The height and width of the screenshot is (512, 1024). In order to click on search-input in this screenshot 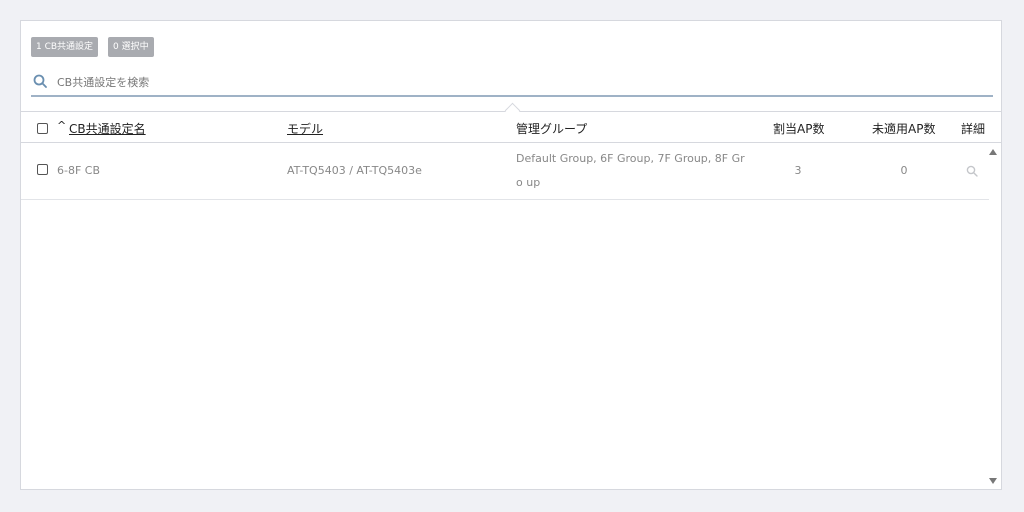, I will do `click(507, 82)`.